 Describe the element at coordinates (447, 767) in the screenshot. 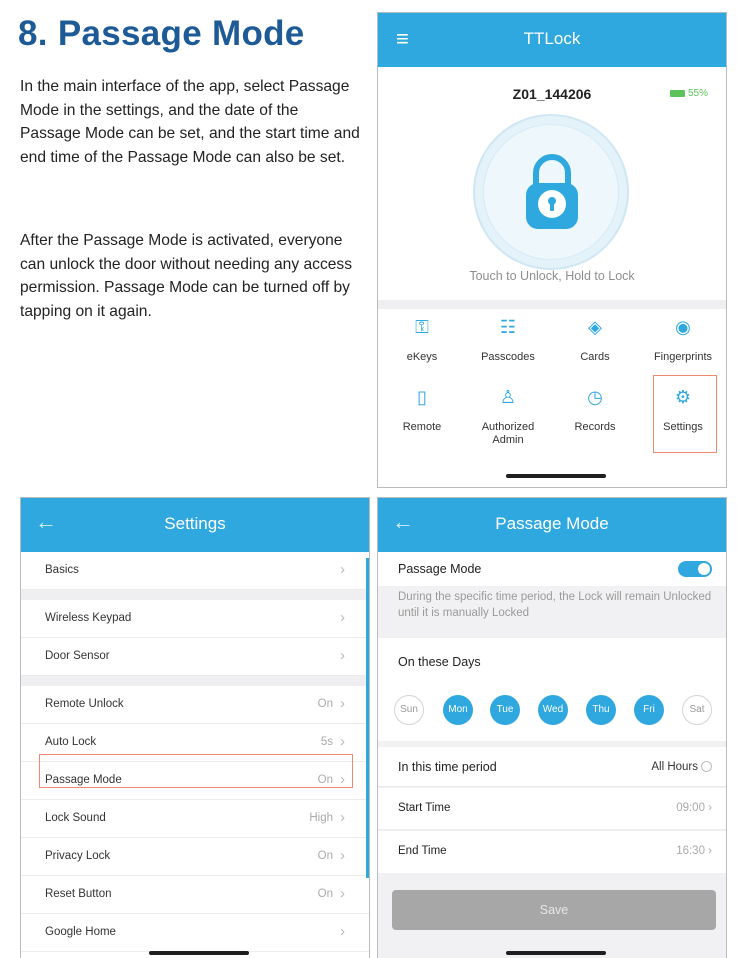

I see `time-period-label: In this time period` at that location.